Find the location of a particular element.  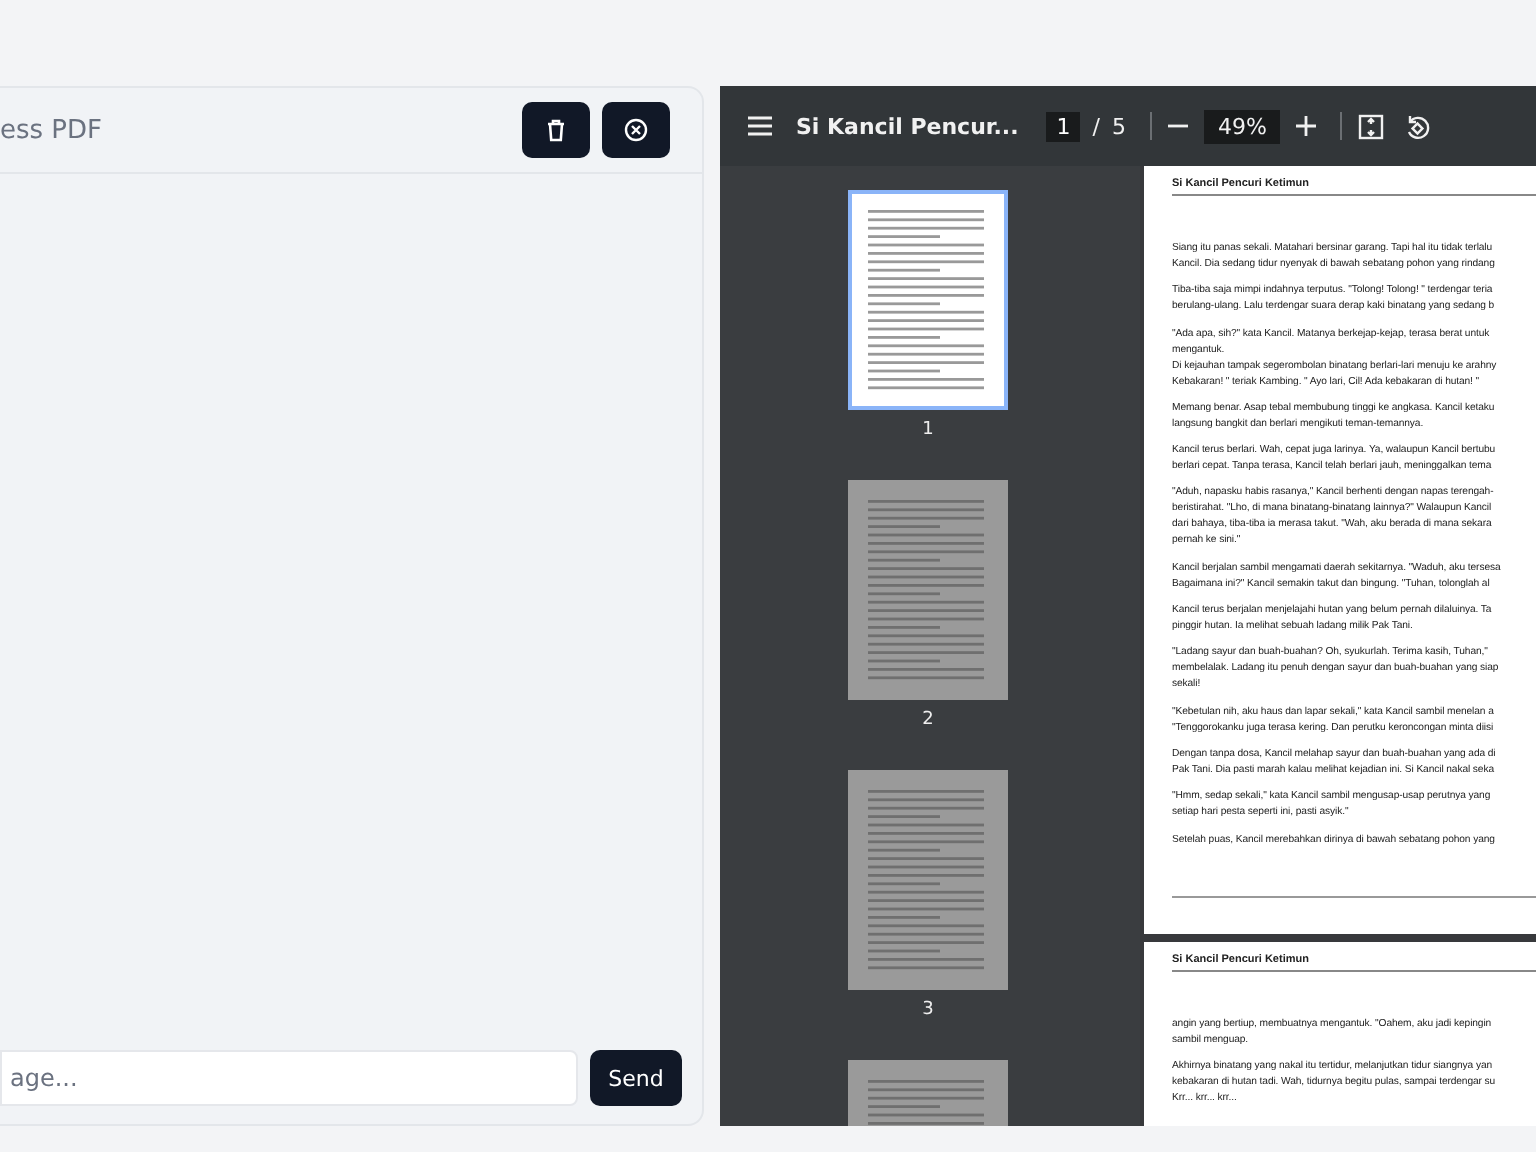

rotate-icon is located at coordinates (1417, 126).